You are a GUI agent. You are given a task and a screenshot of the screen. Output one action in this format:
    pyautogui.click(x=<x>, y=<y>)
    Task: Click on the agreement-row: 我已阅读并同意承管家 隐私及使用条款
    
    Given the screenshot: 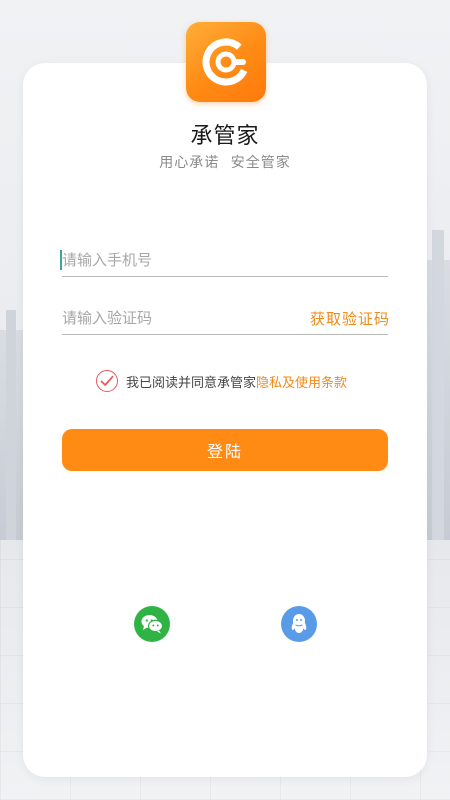 What is the action you would take?
    pyautogui.click(x=221, y=381)
    